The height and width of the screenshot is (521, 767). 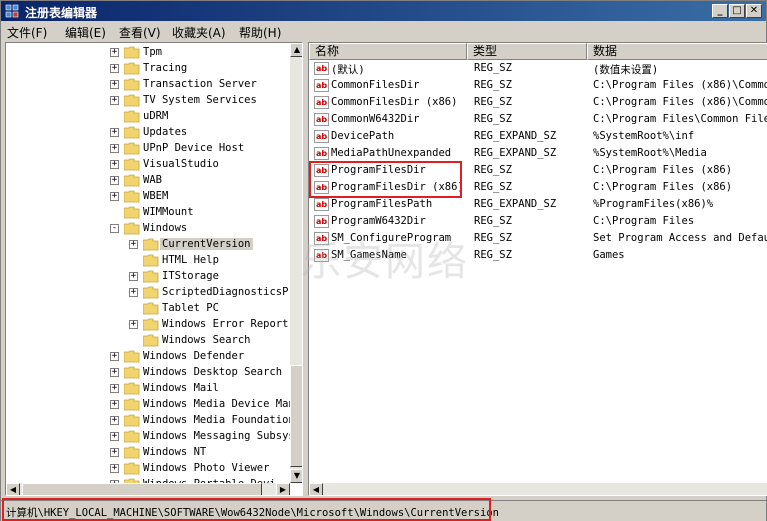 I want to click on scroll-thumb, so click(x=296, y=416).